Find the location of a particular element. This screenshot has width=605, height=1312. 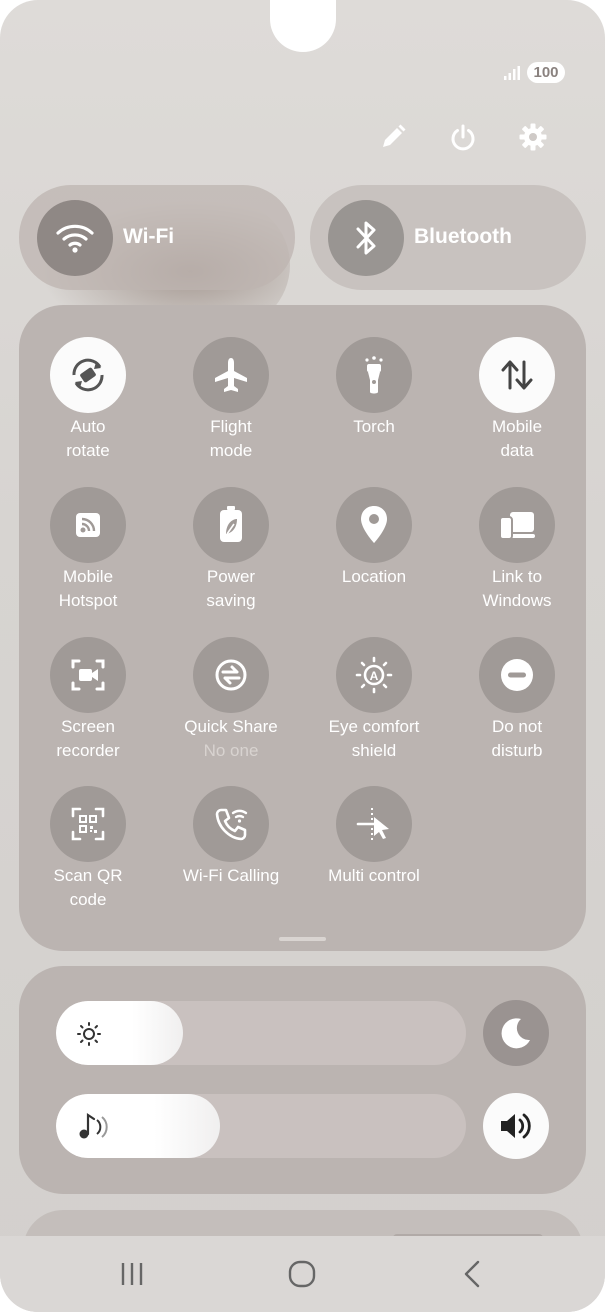

tile-label-1: Screen is located at coordinates (88, 726).